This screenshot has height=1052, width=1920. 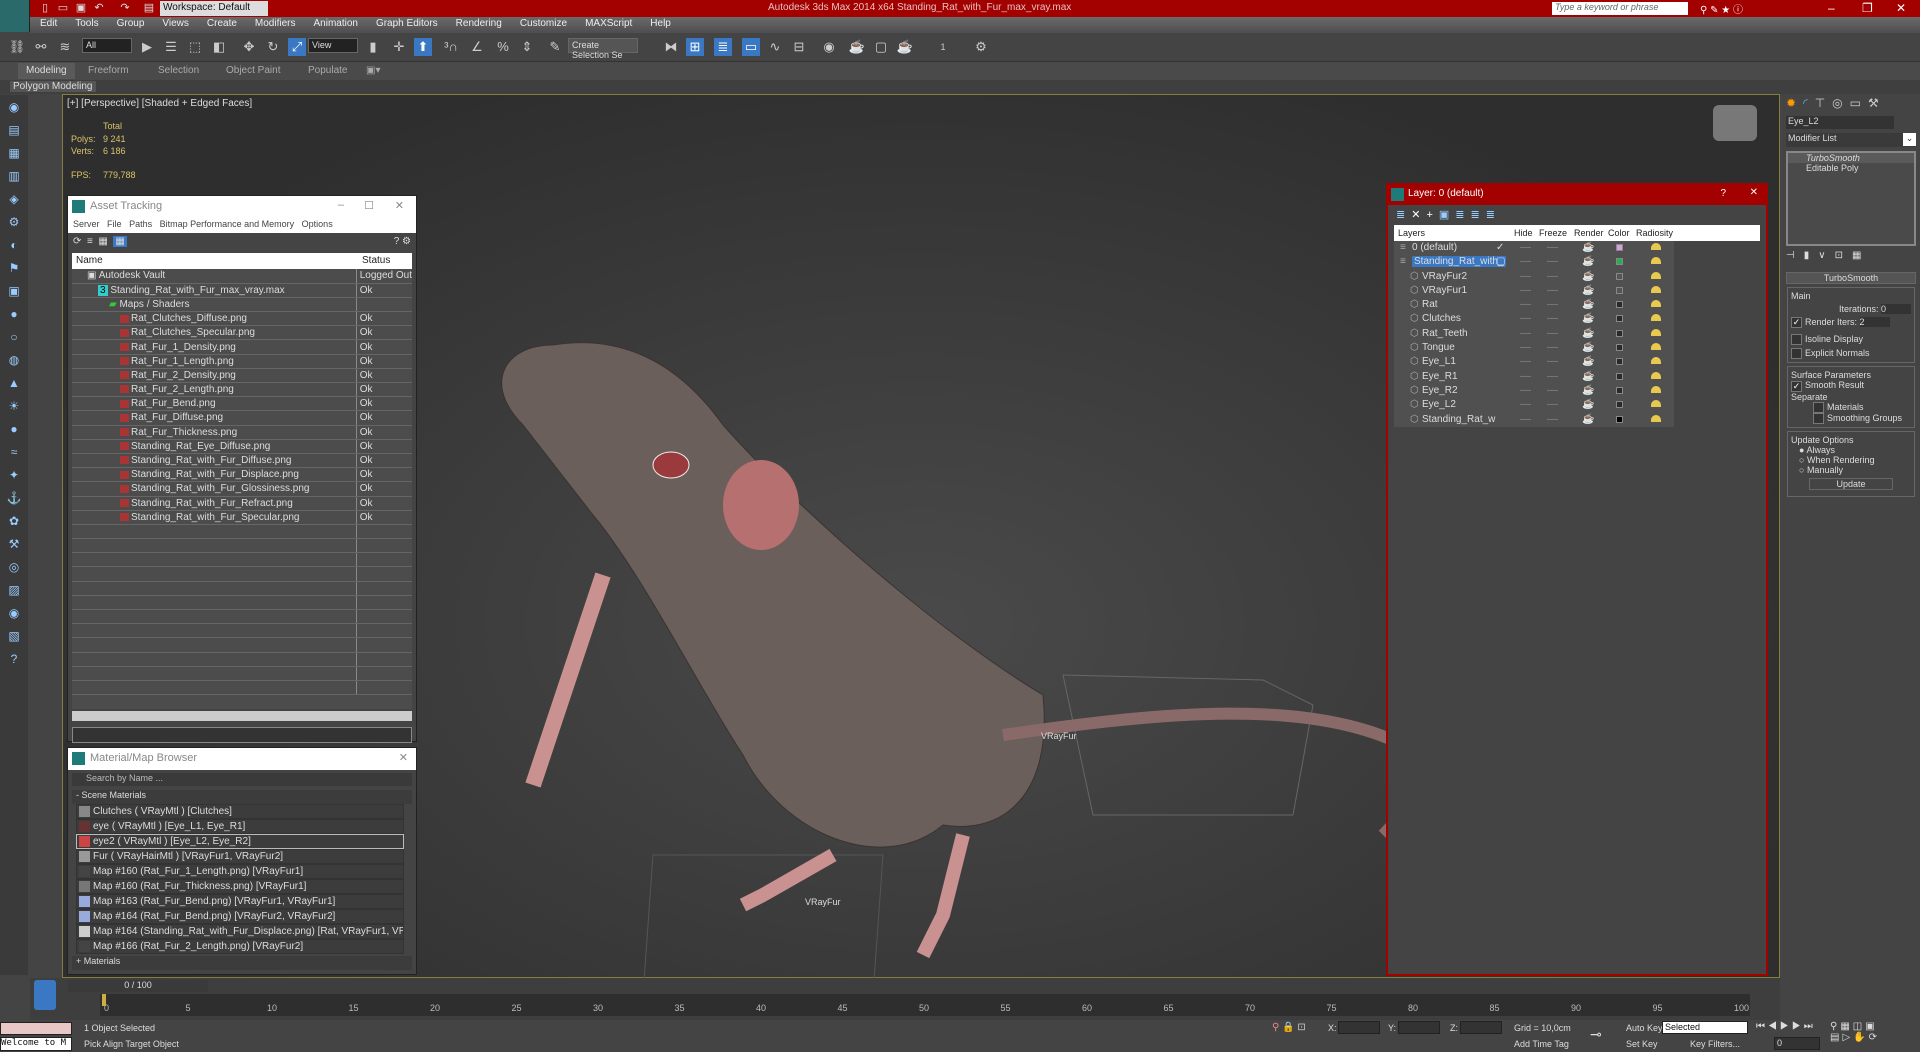 What do you see at coordinates (221, 23) in the screenshot?
I see `menu-create: Create` at bounding box center [221, 23].